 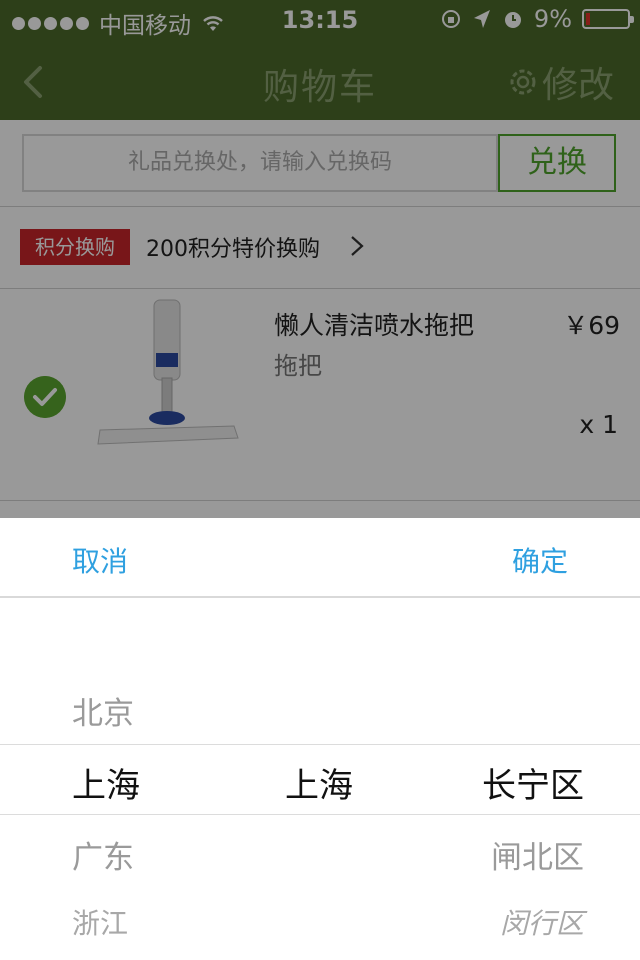 What do you see at coordinates (103, 710) in the screenshot?
I see `province-option: 北京` at bounding box center [103, 710].